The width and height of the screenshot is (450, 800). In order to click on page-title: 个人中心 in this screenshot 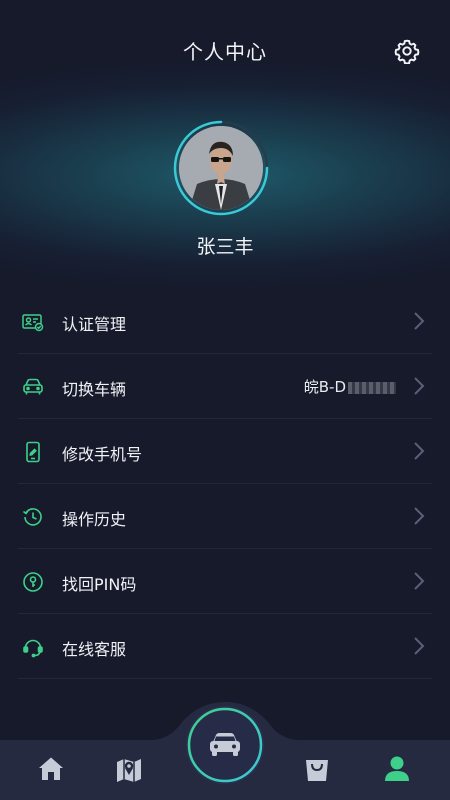, I will do `click(225, 52)`.